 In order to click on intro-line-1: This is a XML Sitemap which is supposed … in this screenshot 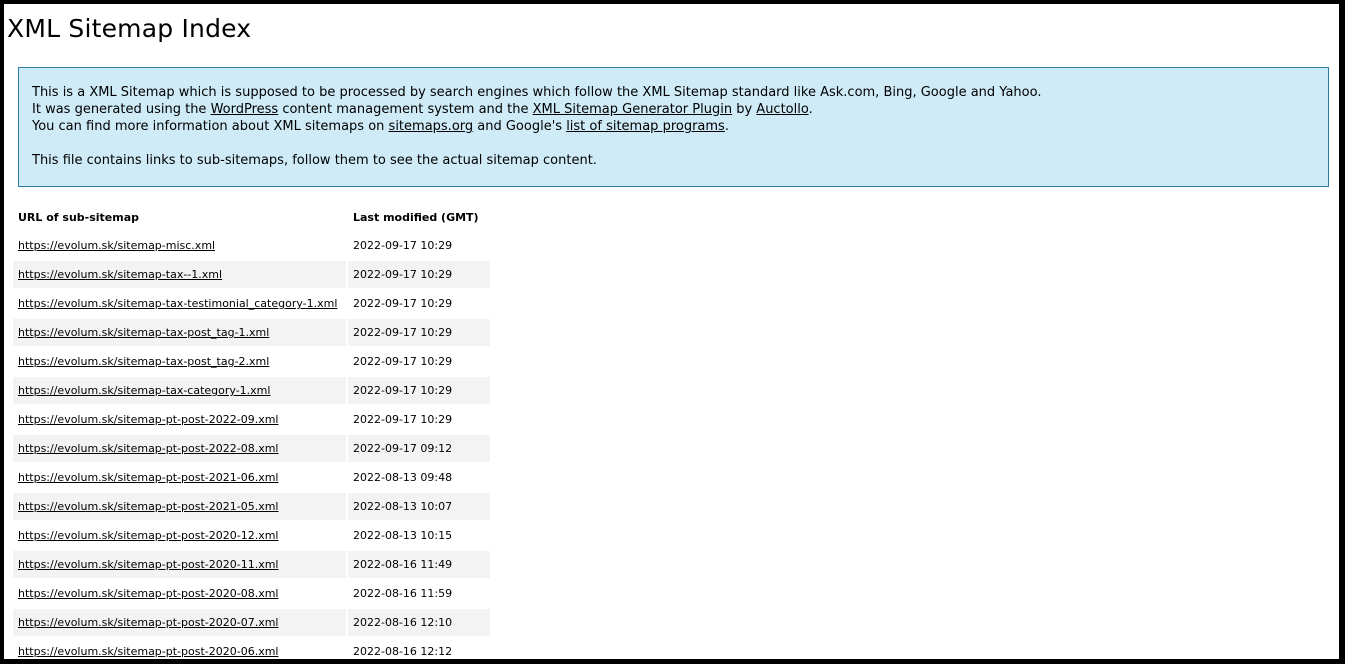, I will do `click(537, 92)`.